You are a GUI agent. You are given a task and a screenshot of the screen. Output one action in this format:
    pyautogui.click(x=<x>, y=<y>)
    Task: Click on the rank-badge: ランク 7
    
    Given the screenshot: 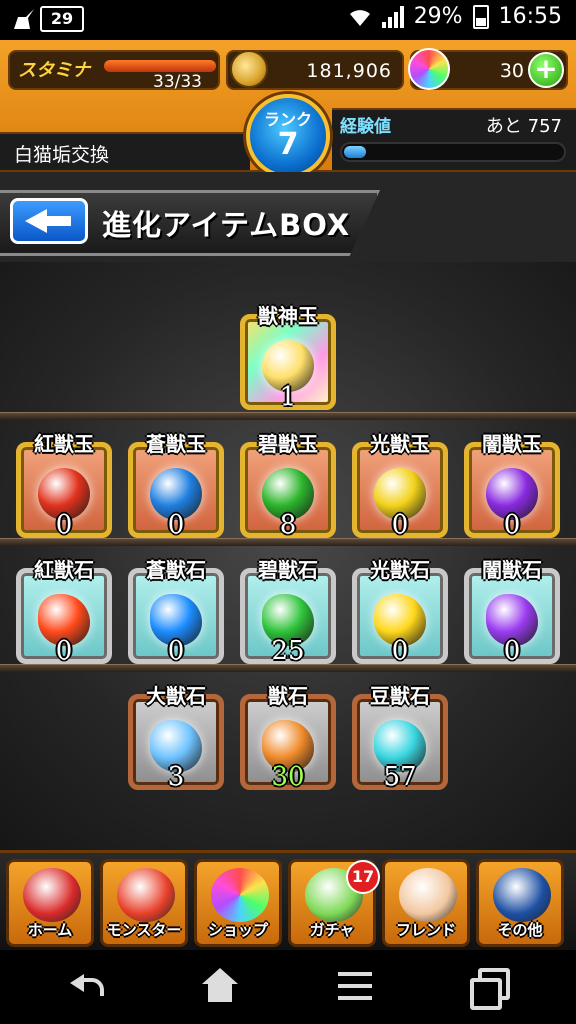 What is the action you would take?
    pyautogui.click(x=288, y=136)
    